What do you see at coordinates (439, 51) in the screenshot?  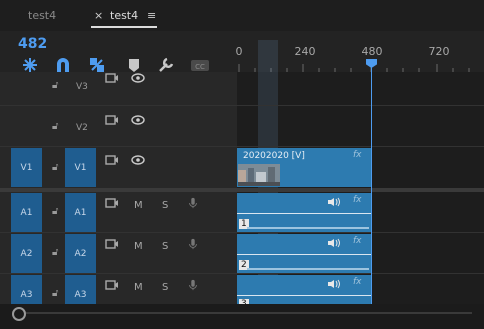 I see `ruler-label-720: 720` at bounding box center [439, 51].